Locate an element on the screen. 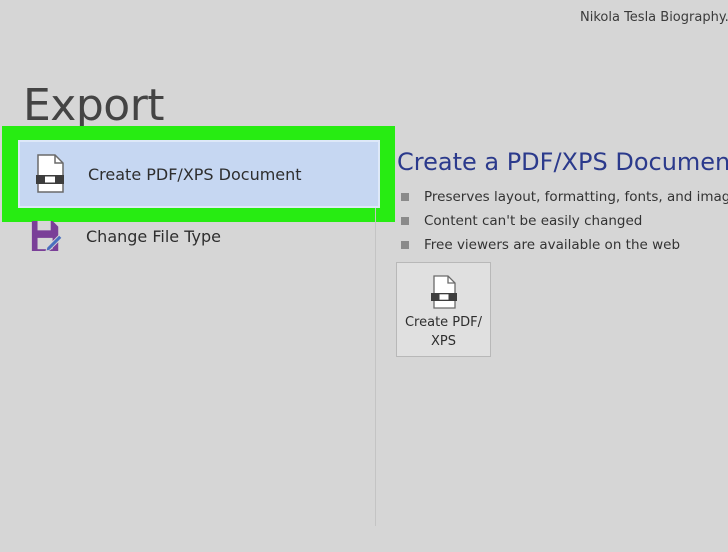  feature-item: Free viewers are available on the web is located at coordinates (564, 245).